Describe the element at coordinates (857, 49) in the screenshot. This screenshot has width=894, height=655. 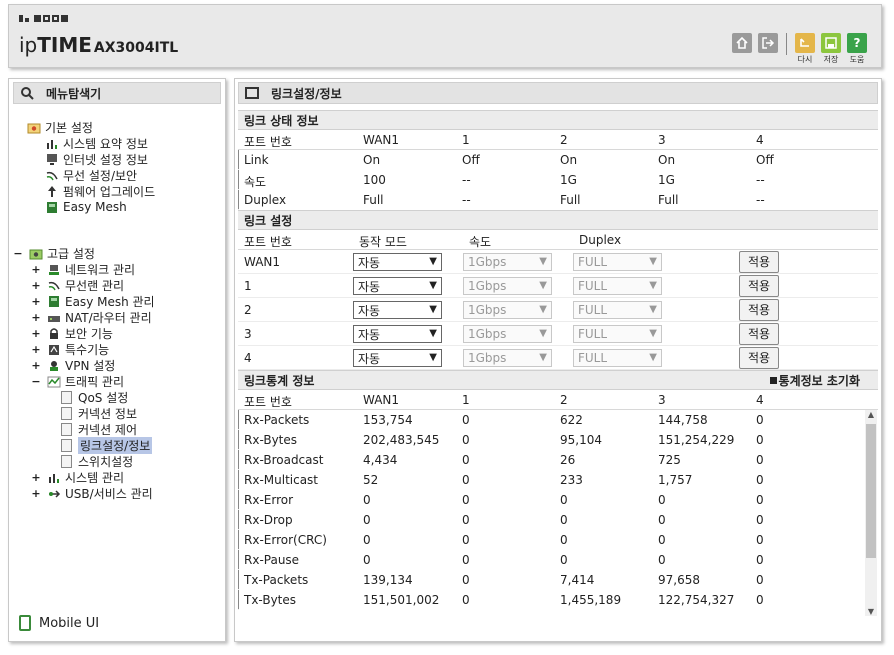
I see `help-button: ? 도움` at that location.